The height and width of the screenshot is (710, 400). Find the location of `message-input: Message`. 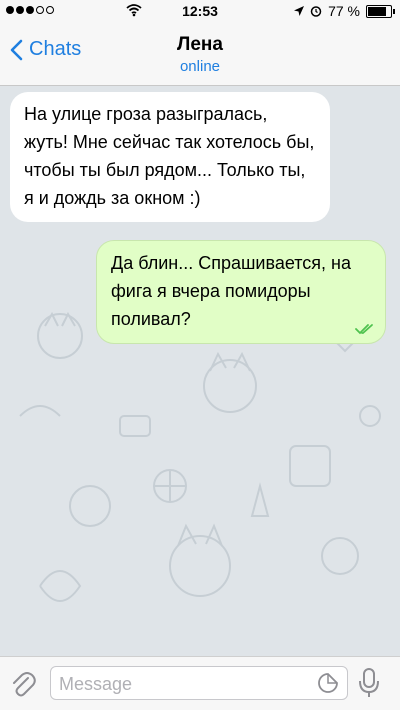

message-input: Message is located at coordinates (199, 683).